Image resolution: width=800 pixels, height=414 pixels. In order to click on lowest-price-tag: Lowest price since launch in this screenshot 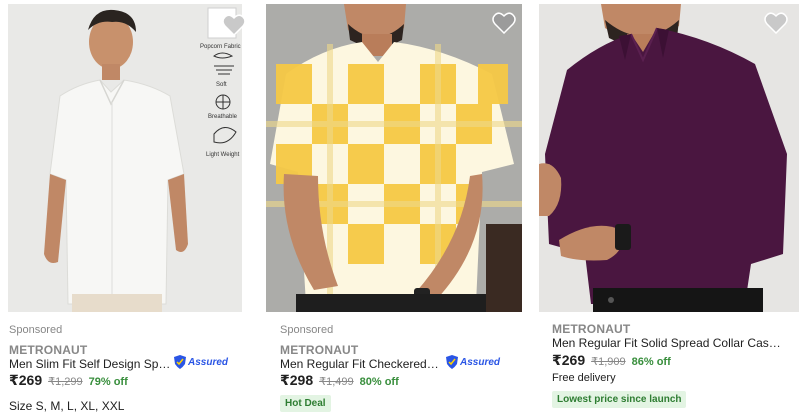, I will do `click(619, 399)`.